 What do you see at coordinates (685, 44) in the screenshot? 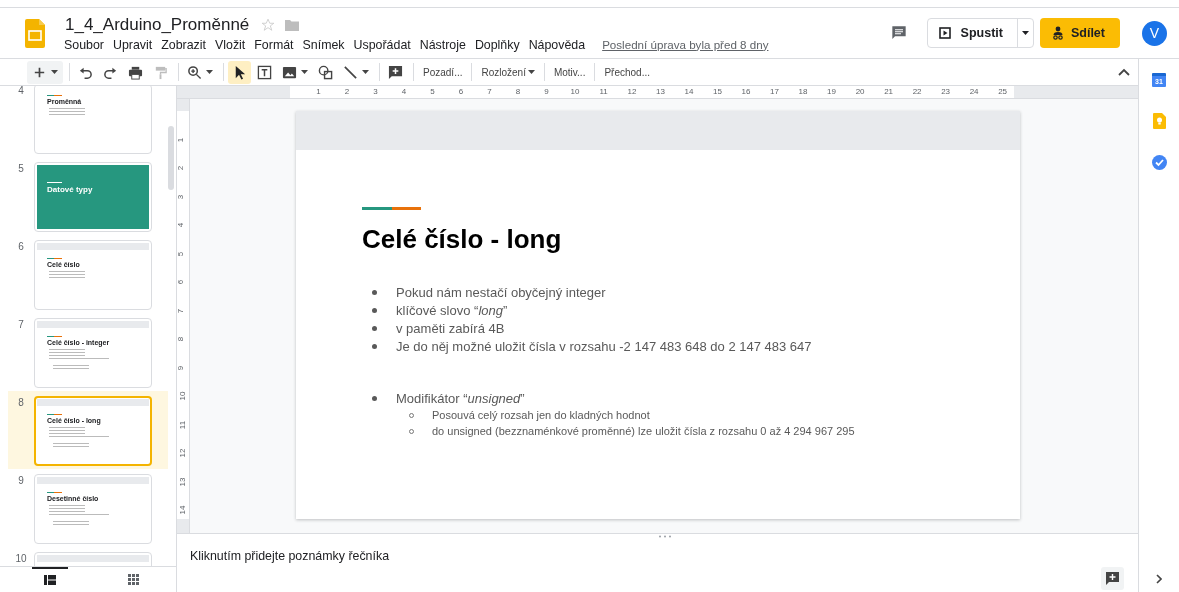
I see `last-edit-link: Poslední úprava byla před 8 dny` at bounding box center [685, 44].